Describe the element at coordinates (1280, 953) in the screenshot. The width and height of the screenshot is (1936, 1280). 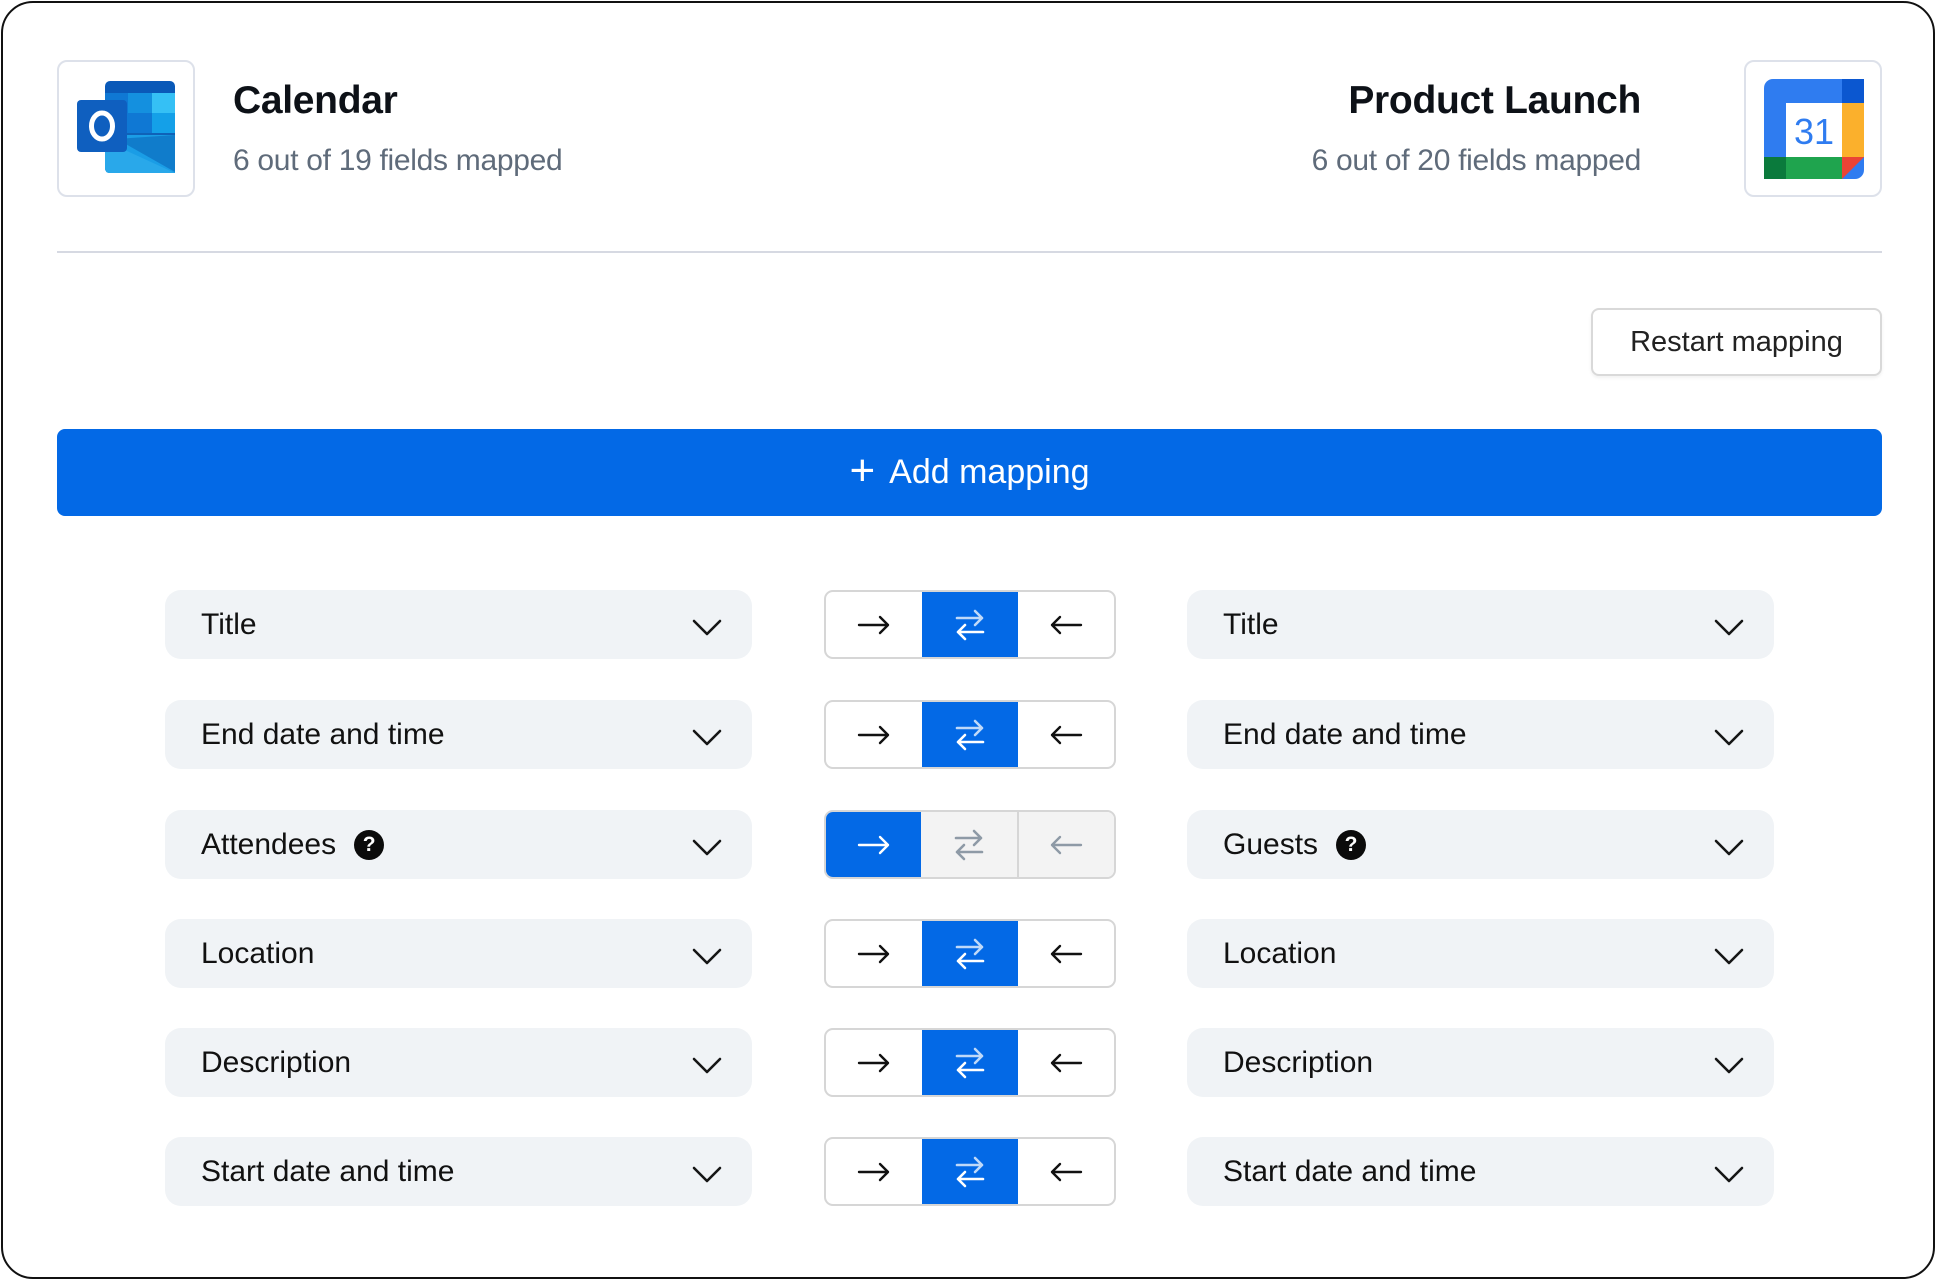
I see `destination-field-label: Location` at that location.